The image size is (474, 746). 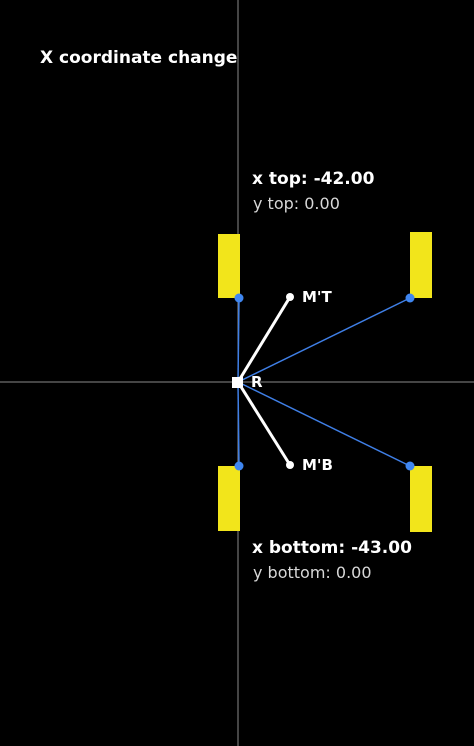 I want to click on joint-bottom-left, so click(x=239, y=466).